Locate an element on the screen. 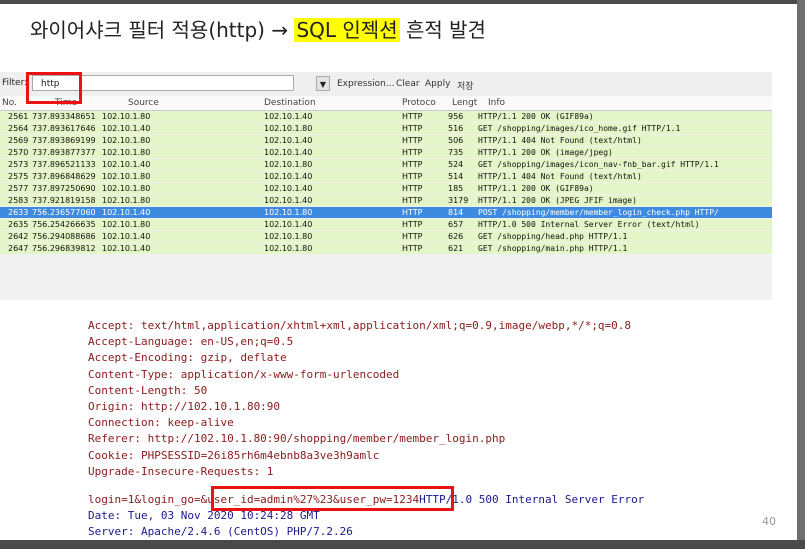 This screenshot has height=549, width=805. title-suffix: 흔적 발견 is located at coordinates (442, 30).